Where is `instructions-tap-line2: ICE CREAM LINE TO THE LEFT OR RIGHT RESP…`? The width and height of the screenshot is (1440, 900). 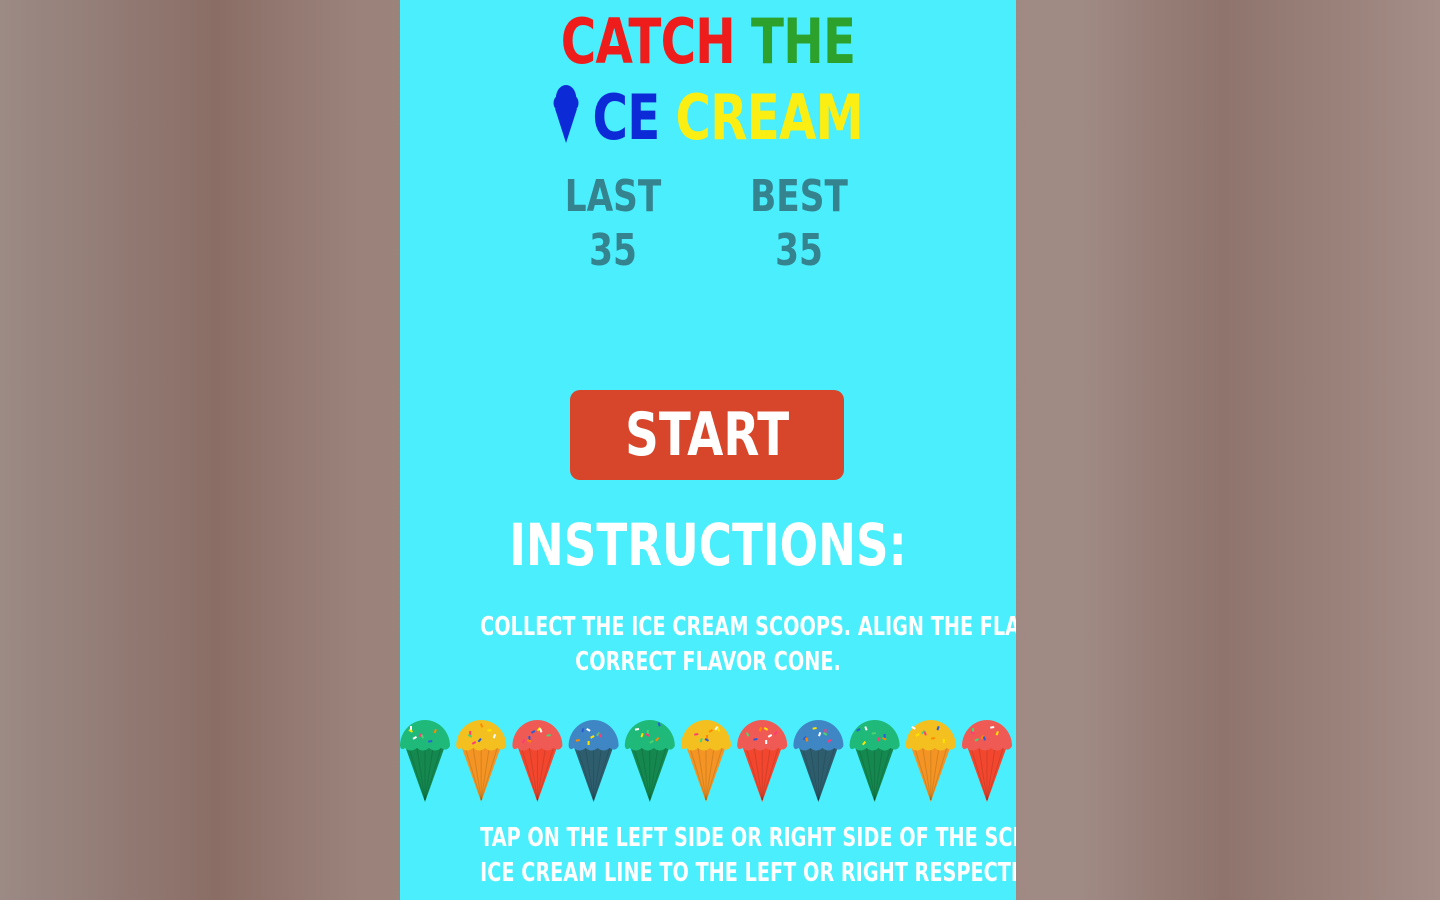 instructions-tap-line2: ICE CREAM LINE TO THE LEFT OR RIGHT RESP… is located at coordinates (748, 873).